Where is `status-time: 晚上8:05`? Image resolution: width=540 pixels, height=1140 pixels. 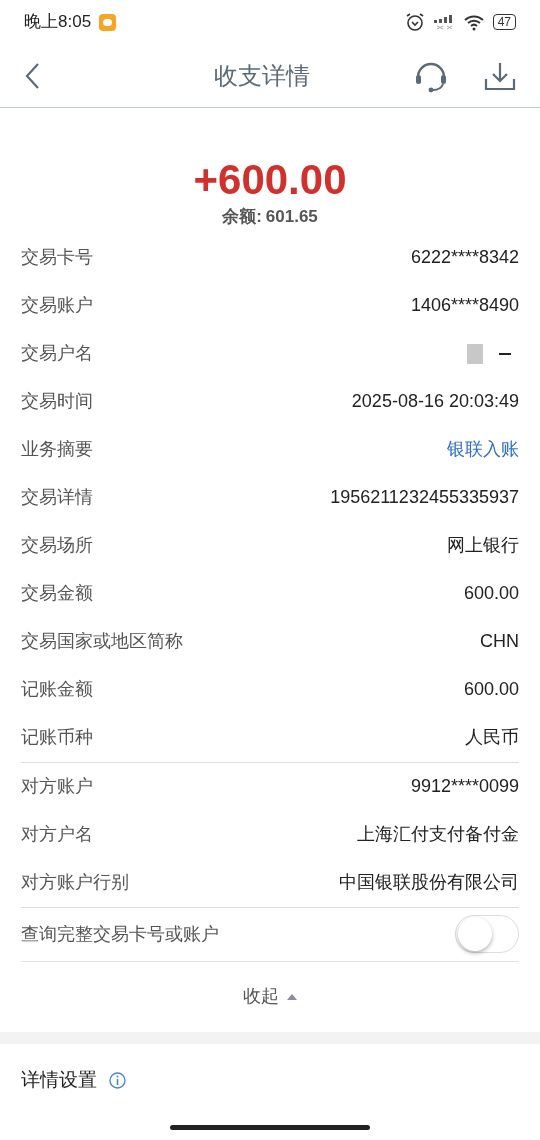 status-time: 晚上8:05 is located at coordinates (58, 22).